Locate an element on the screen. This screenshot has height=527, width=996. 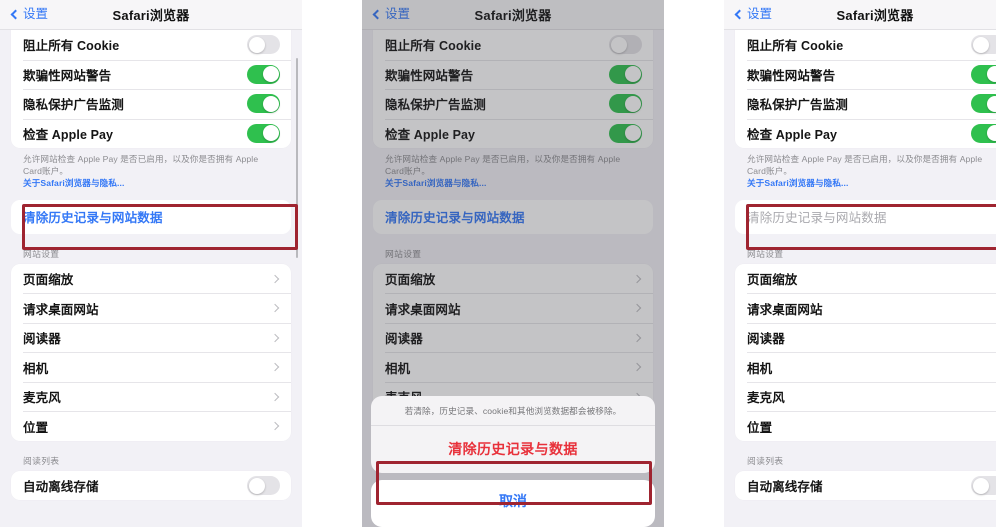
nav-bar-1: 设置 Safari浏览器 is located at coordinates (151, 15).